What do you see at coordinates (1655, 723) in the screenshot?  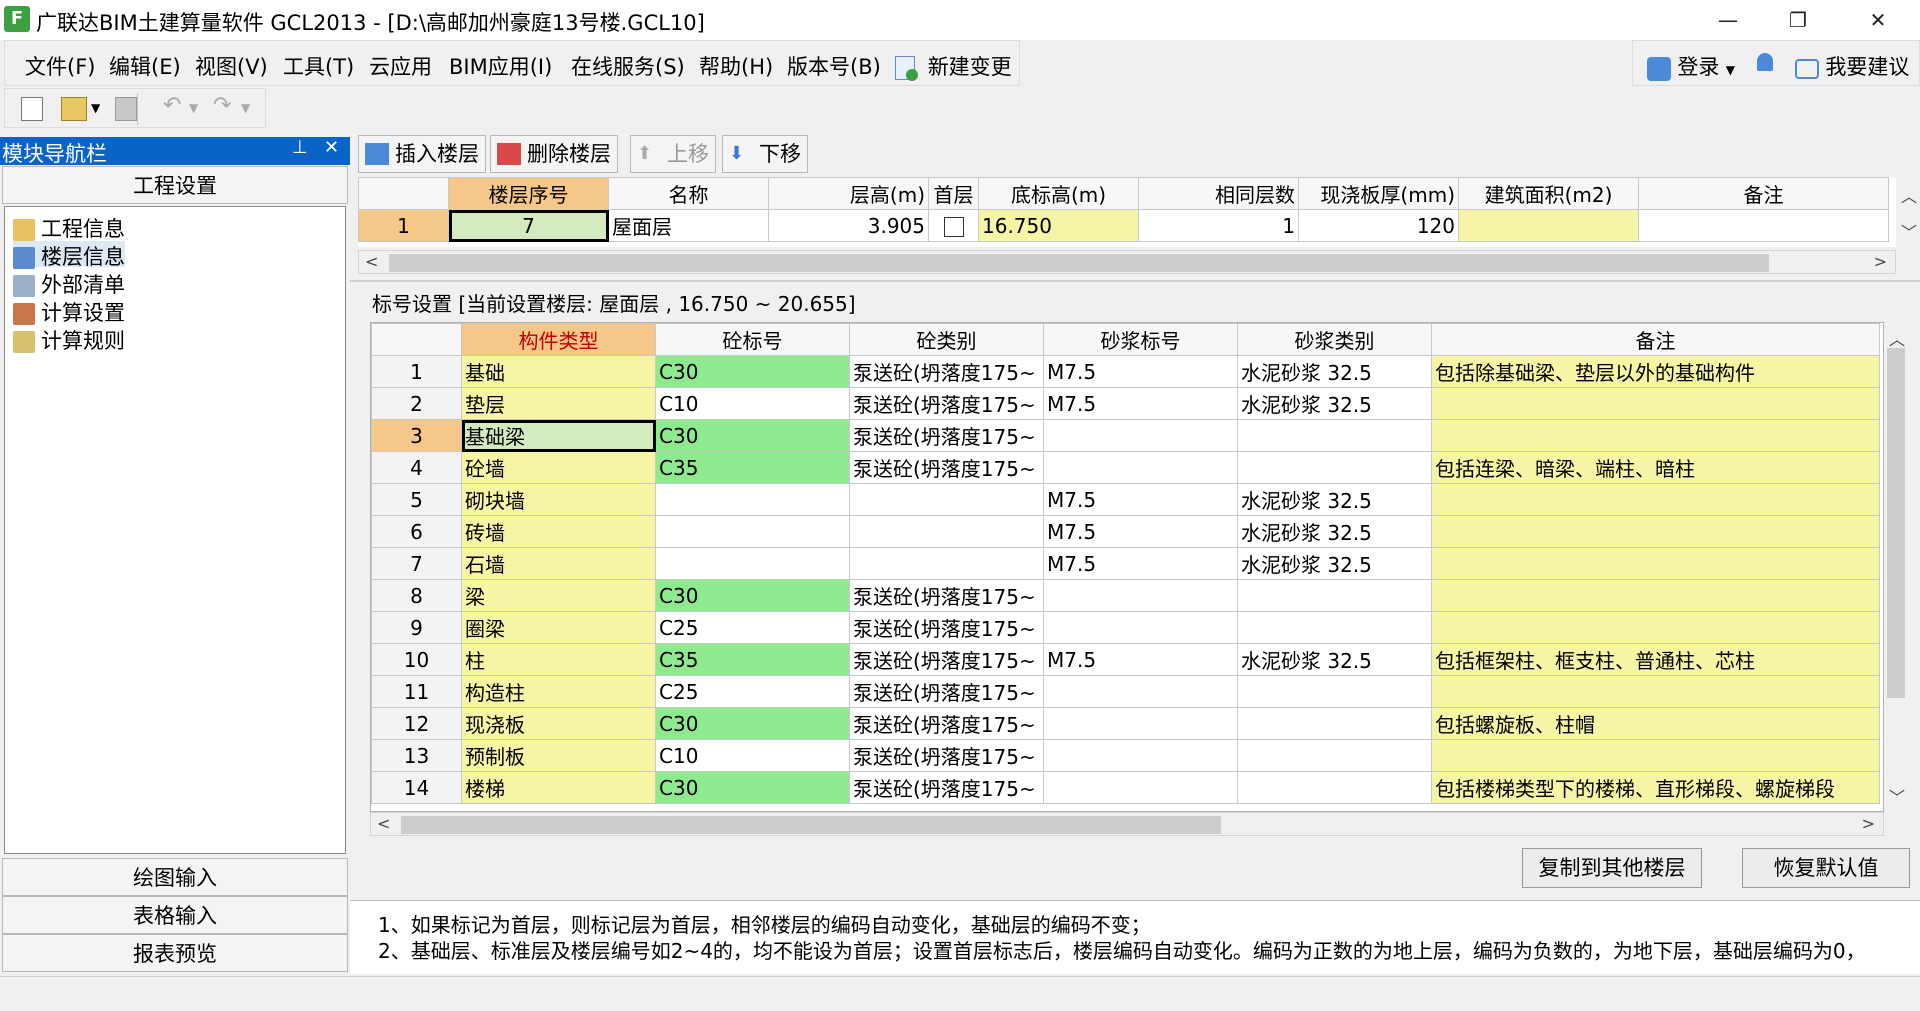 I see `cell-note: 包括螺旋板、柱帽` at bounding box center [1655, 723].